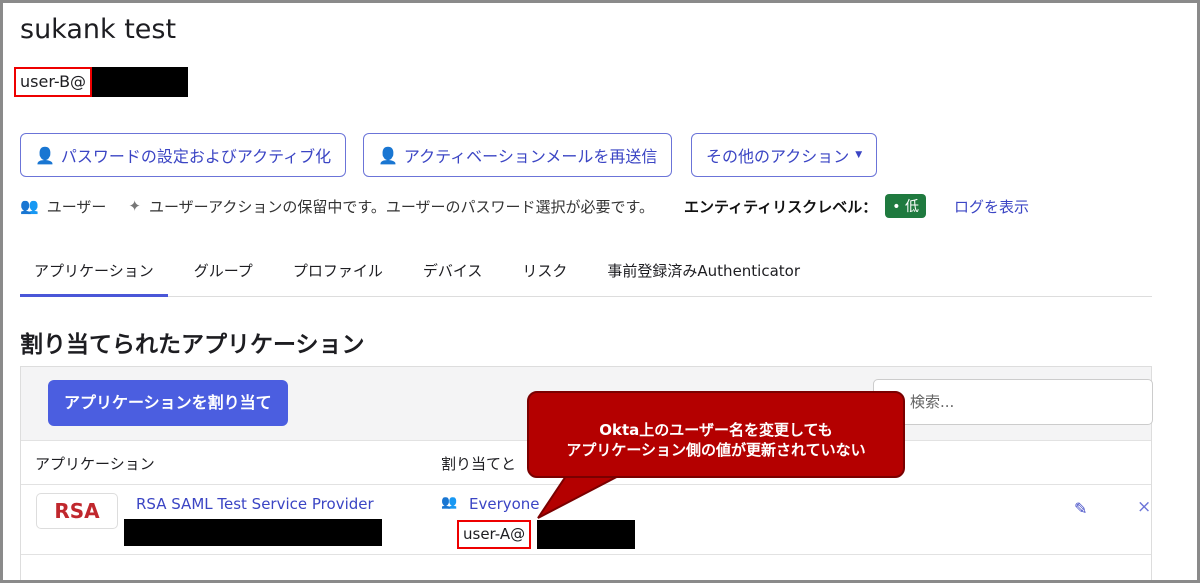 The height and width of the screenshot is (583, 1200). What do you see at coordinates (778, 156) in the screenshot?
I see `more-label: その他のアクション` at bounding box center [778, 156].